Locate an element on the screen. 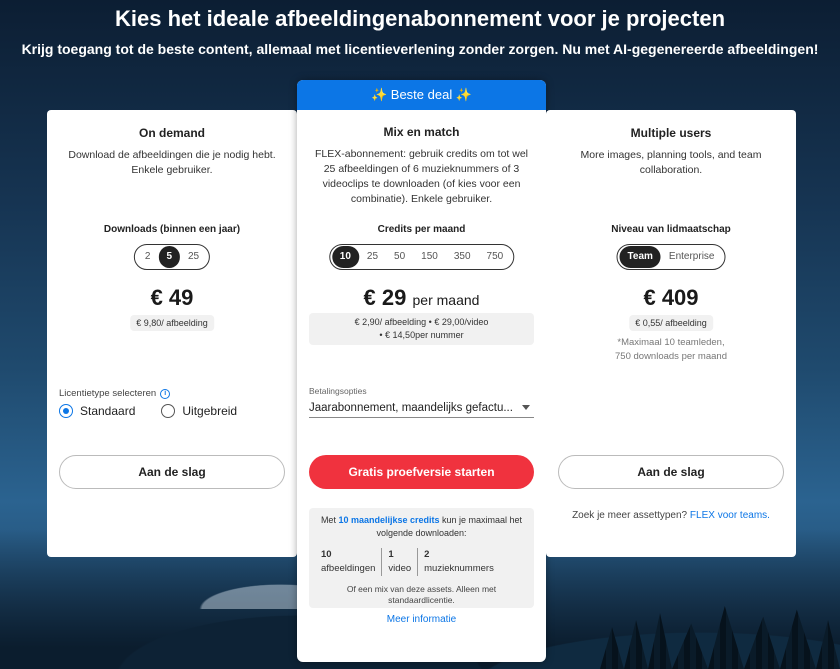  count-video: 1 video is located at coordinates (399, 562).